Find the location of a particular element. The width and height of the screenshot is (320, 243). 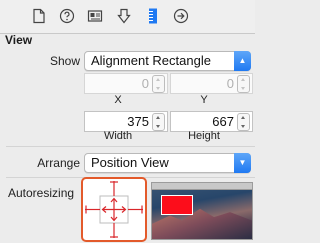

y-field-value: 0 is located at coordinates (230, 83).